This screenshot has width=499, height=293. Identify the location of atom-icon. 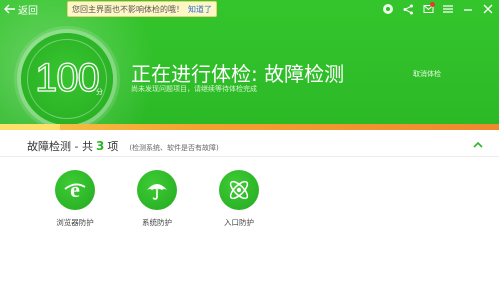
(239, 190).